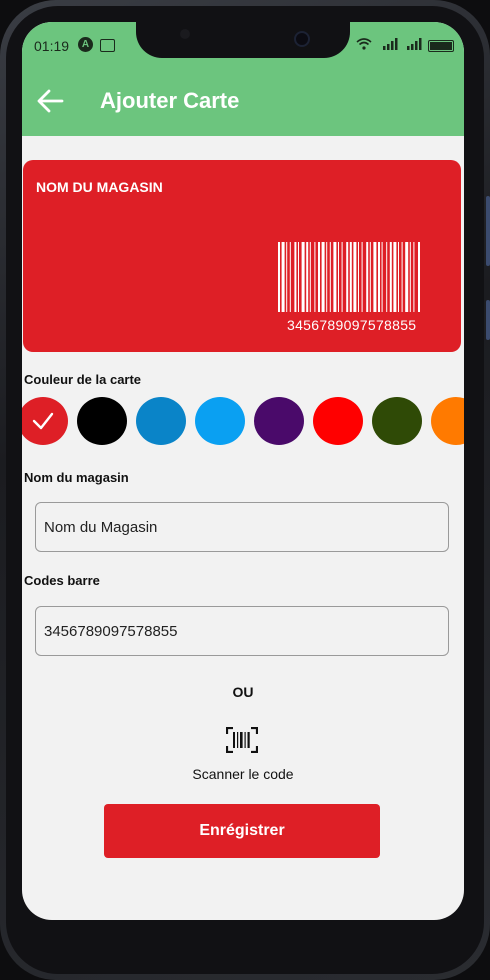 The width and height of the screenshot is (490, 980). What do you see at coordinates (243, 101) in the screenshot?
I see `app-bar: Ajouter Carte` at bounding box center [243, 101].